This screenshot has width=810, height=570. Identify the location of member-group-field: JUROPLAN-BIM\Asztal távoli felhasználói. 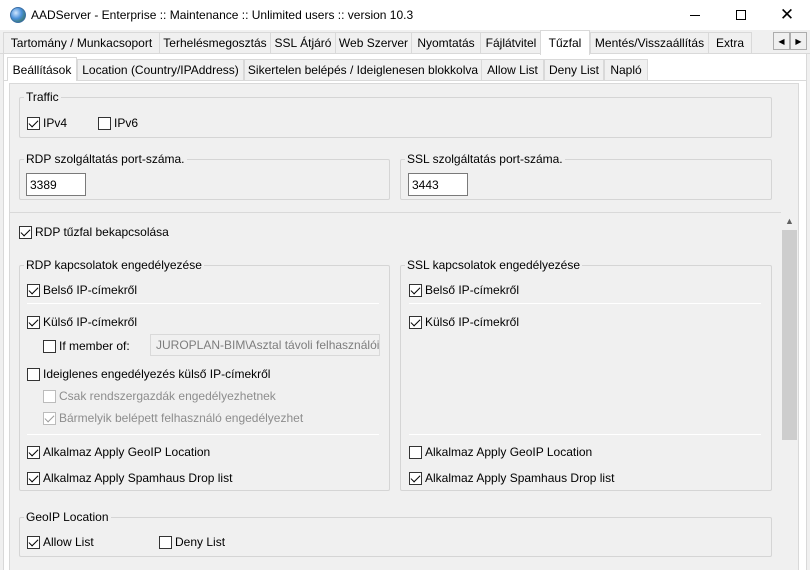
(265, 345).